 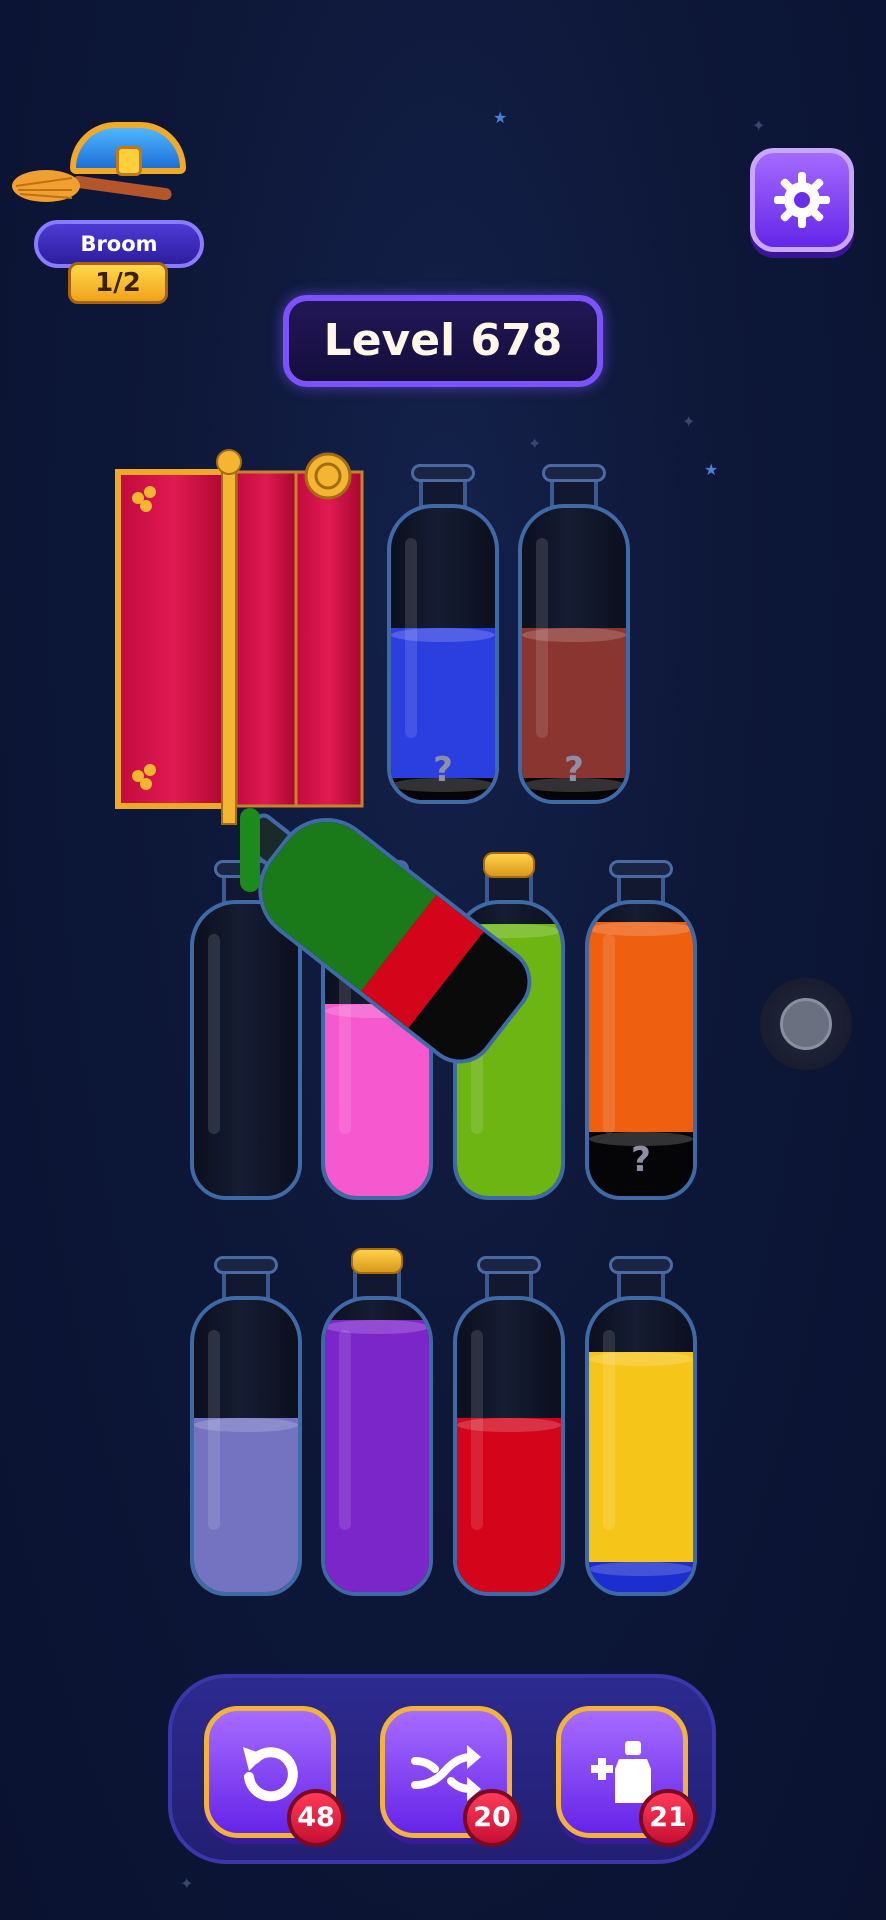 I want to click on shuffle-count: 20, so click(x=492, y=1818).